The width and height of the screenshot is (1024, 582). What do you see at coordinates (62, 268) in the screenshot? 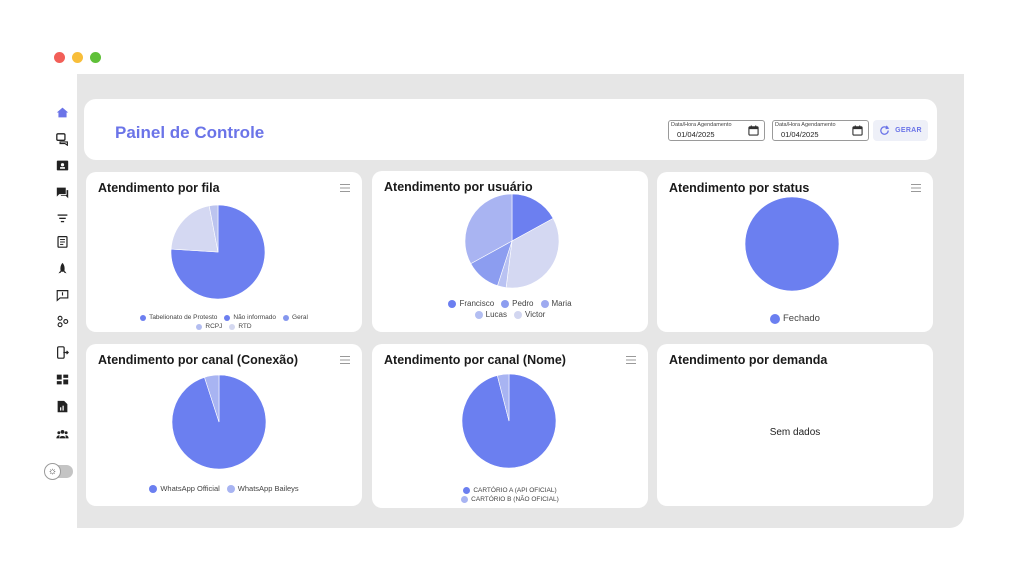
I see `rocket-icon` at bounding box center [62, 268].